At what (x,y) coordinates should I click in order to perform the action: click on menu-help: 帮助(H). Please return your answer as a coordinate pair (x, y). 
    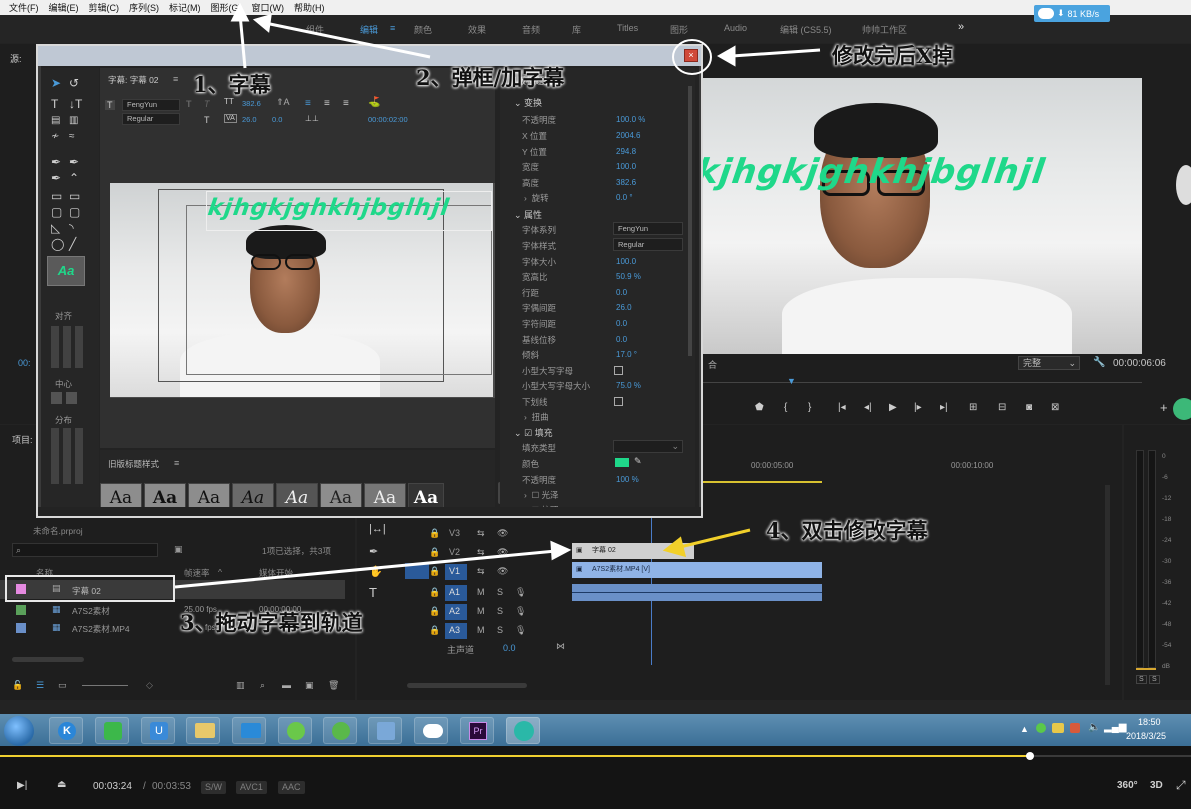
    Looking at the image, I should click on (309, 7).